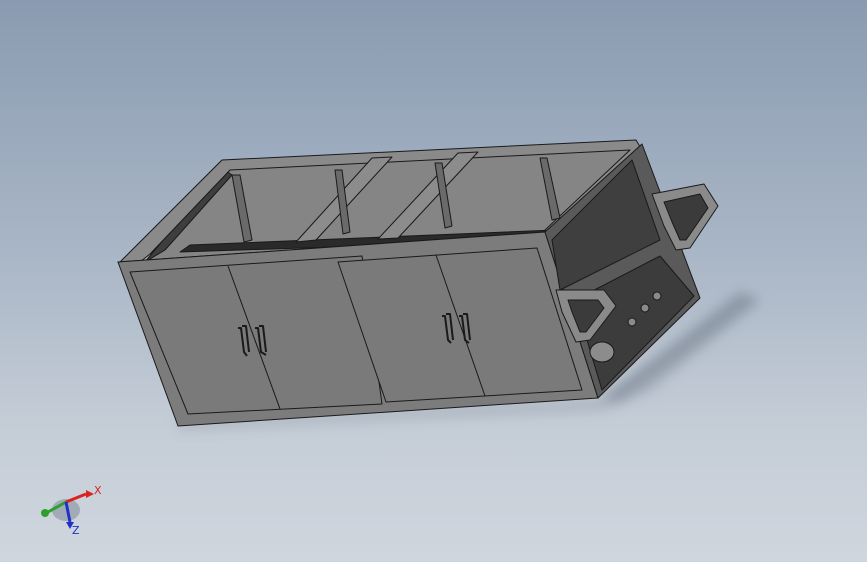 This screenshot has width=867, height=562. Describe the element at coordinates (98, 490) in the screenshot. I see `x-axis-label: X` at that location.